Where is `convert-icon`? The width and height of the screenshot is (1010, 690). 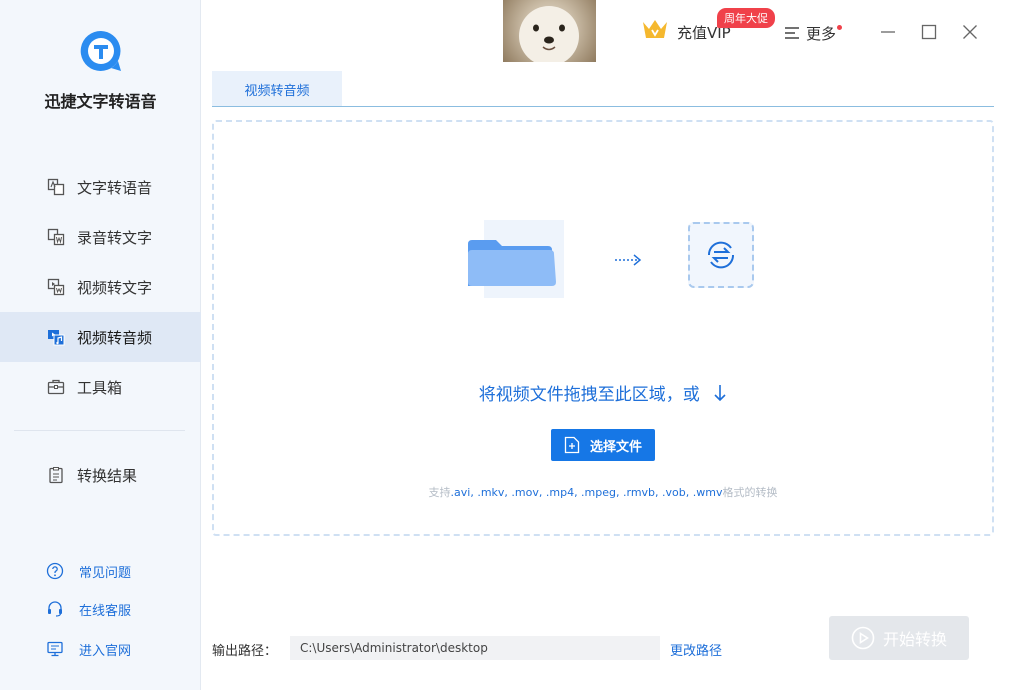
convert-icon is located at coordinates (721, 255).